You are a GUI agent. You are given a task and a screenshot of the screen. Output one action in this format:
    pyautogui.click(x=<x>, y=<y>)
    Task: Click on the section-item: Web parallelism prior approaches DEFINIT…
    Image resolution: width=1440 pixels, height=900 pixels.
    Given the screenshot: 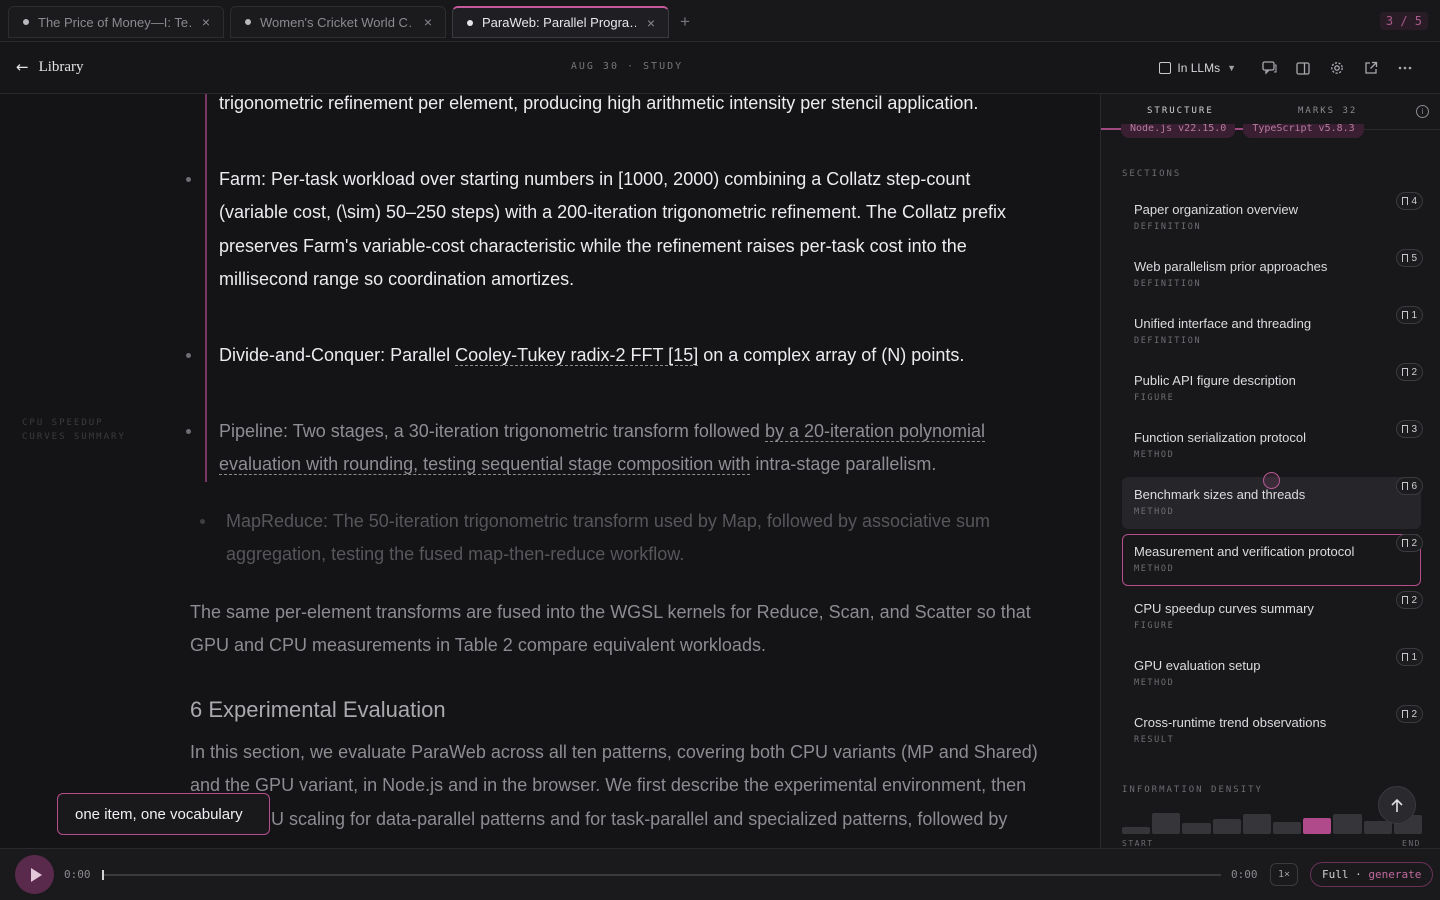 What is the action you would take?
    pyautogui.click(x=1272, y=275)
    